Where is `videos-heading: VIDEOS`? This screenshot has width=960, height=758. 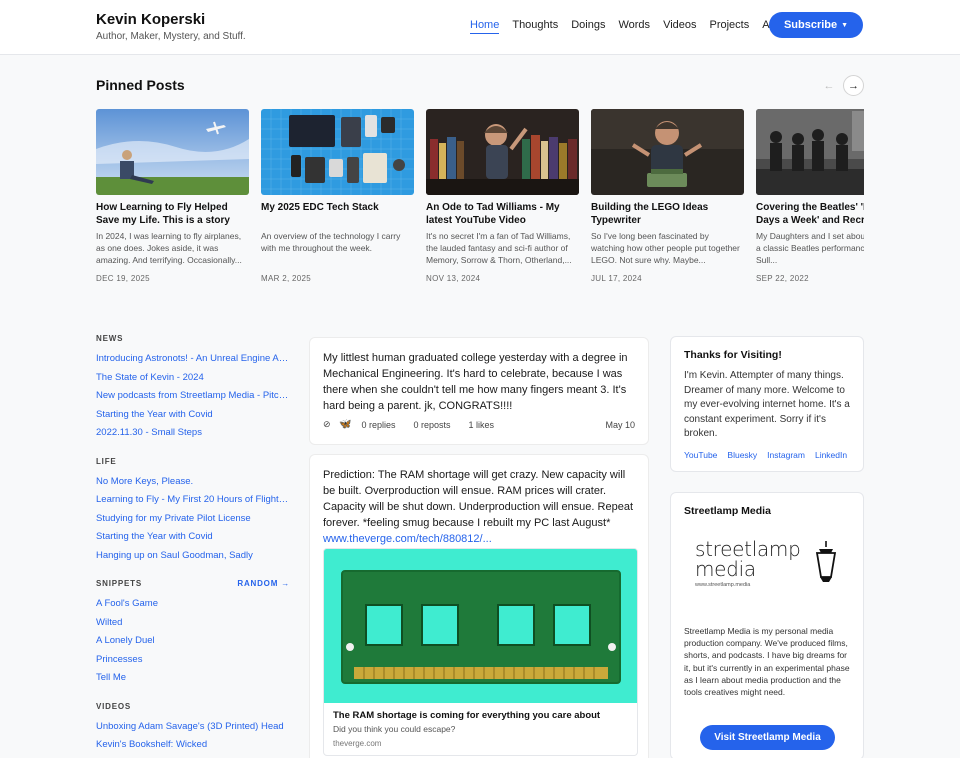 videos-heading: VIDEOS is located at coordinates (114, 706).